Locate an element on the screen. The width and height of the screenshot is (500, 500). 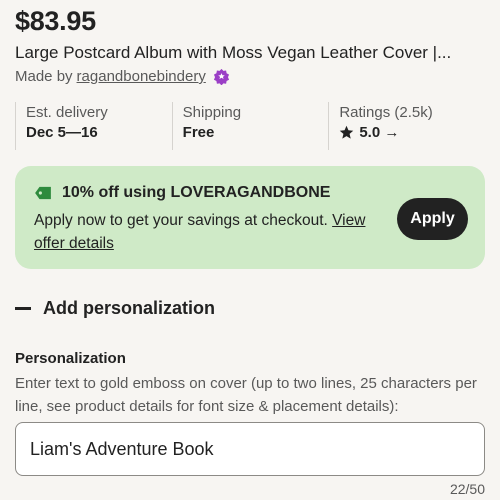
made-by-line: Made by ragandbonebindery is located at coordinates (122, 76).